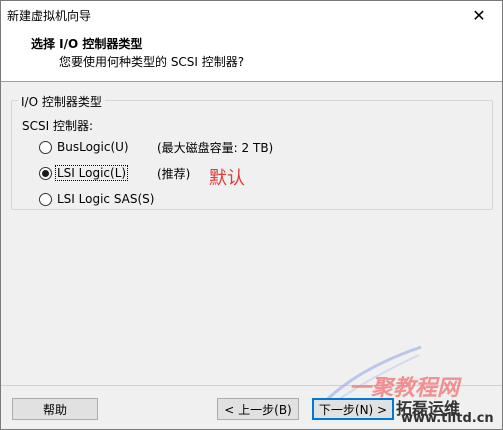 The image size is (503, 430). What do you see at coordinates (49, 16) in the screenshot?
I see `window-title: 新建虚拟机向导` at bounding box center [49, 16].